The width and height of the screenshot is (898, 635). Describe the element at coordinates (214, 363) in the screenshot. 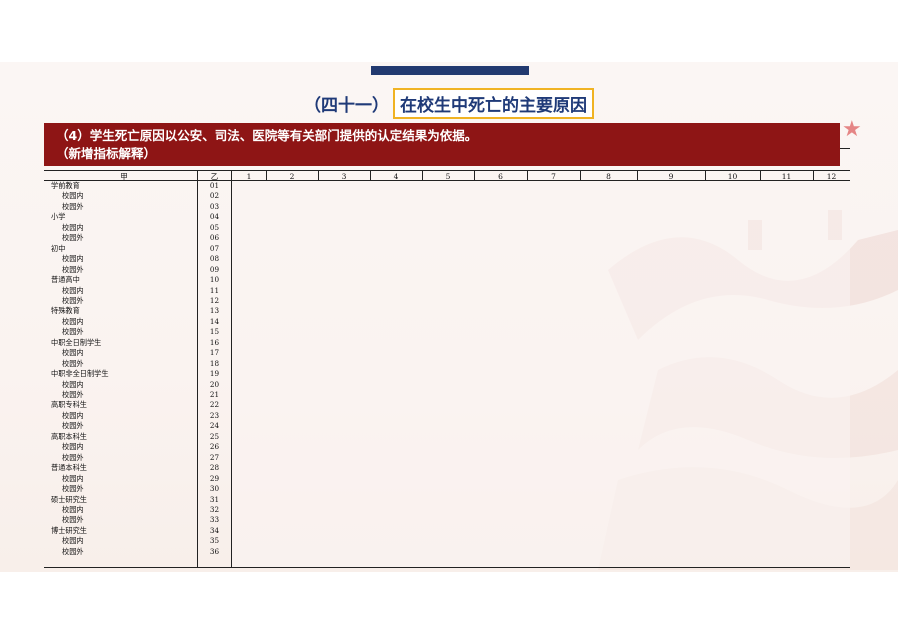

I see `row-code: 18` at that location.